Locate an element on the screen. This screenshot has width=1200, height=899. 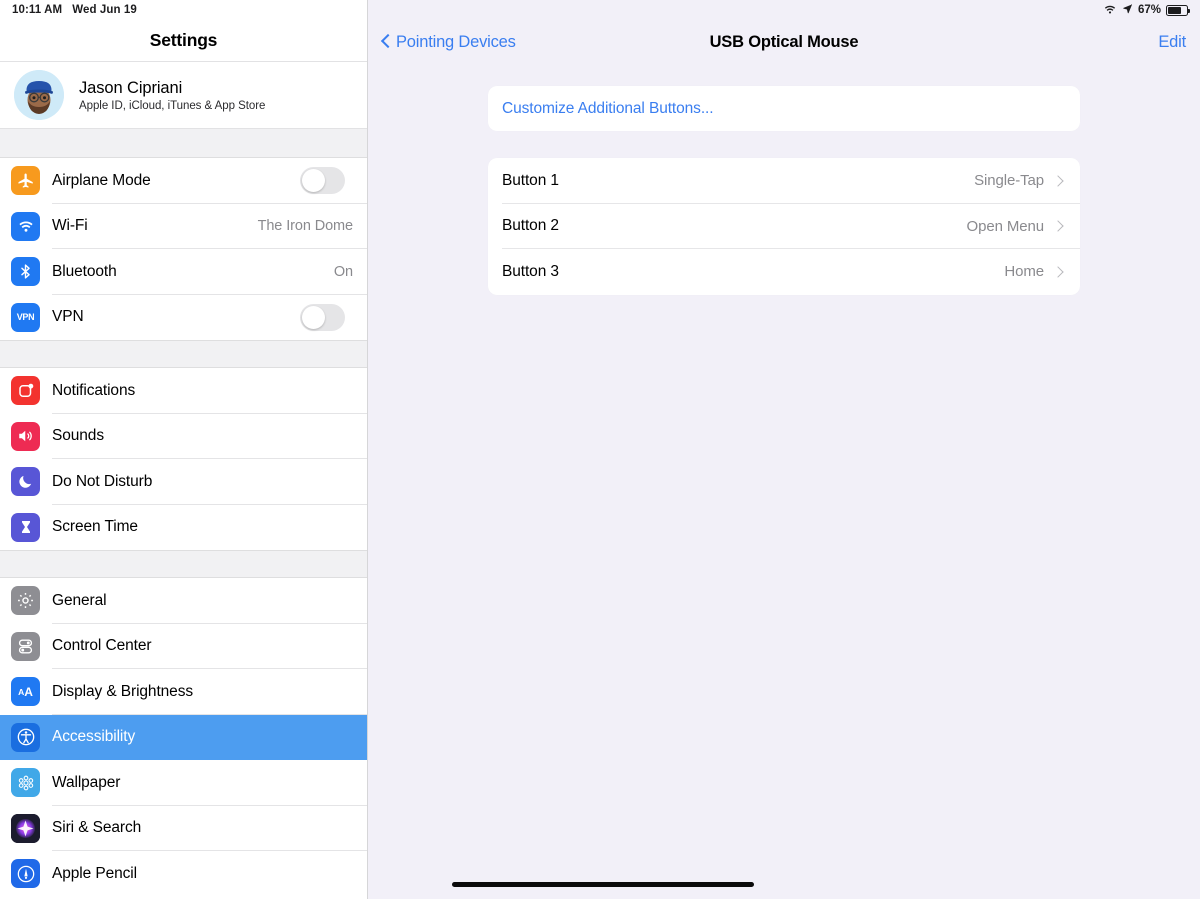
siri-icon is located at coordinates (25, 828).